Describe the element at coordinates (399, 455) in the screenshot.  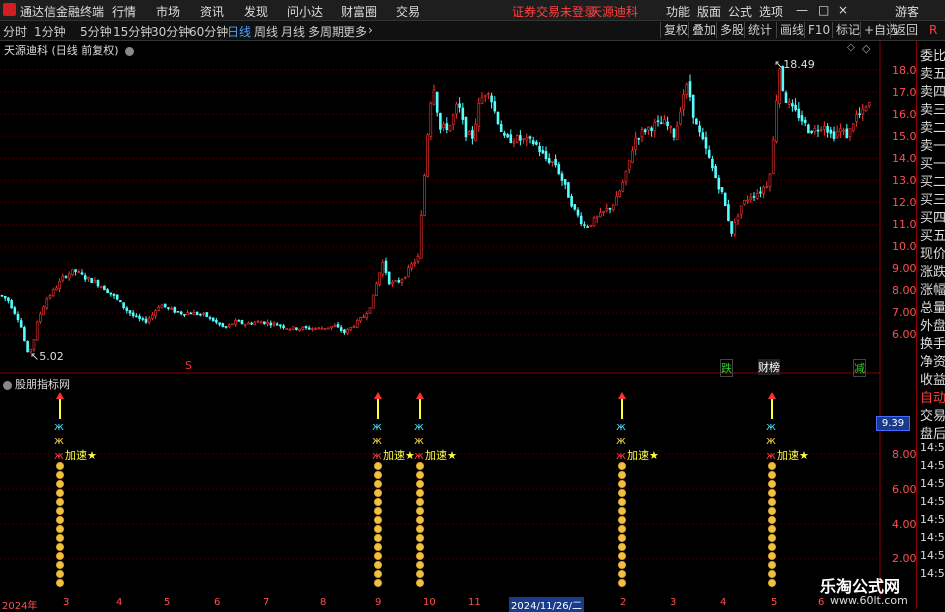
I see `signal-label: 加速★` at that location.